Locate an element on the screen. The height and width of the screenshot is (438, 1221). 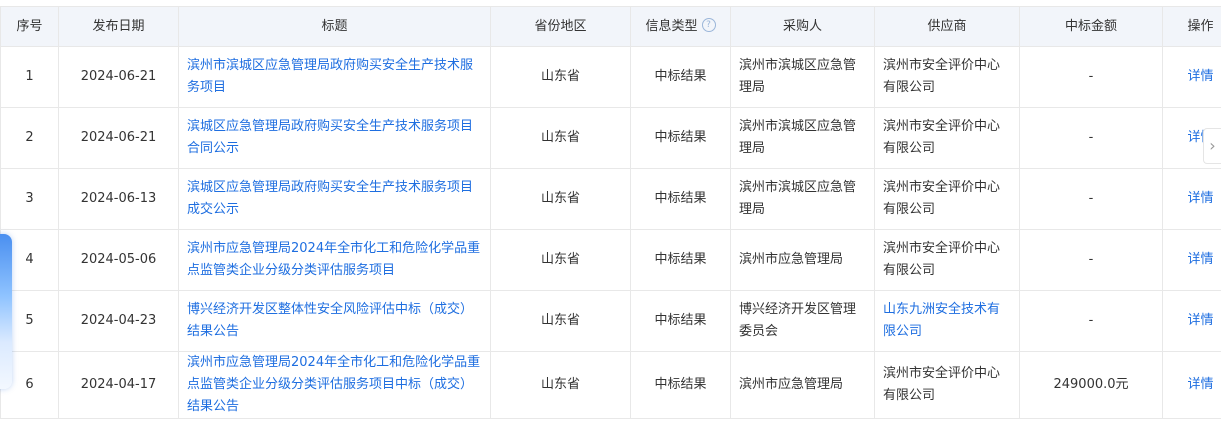
cell-title-link: 滨城区应急管理局政府购买安全生产技术服务项目成交公示 is located at coordinates (334, 199).